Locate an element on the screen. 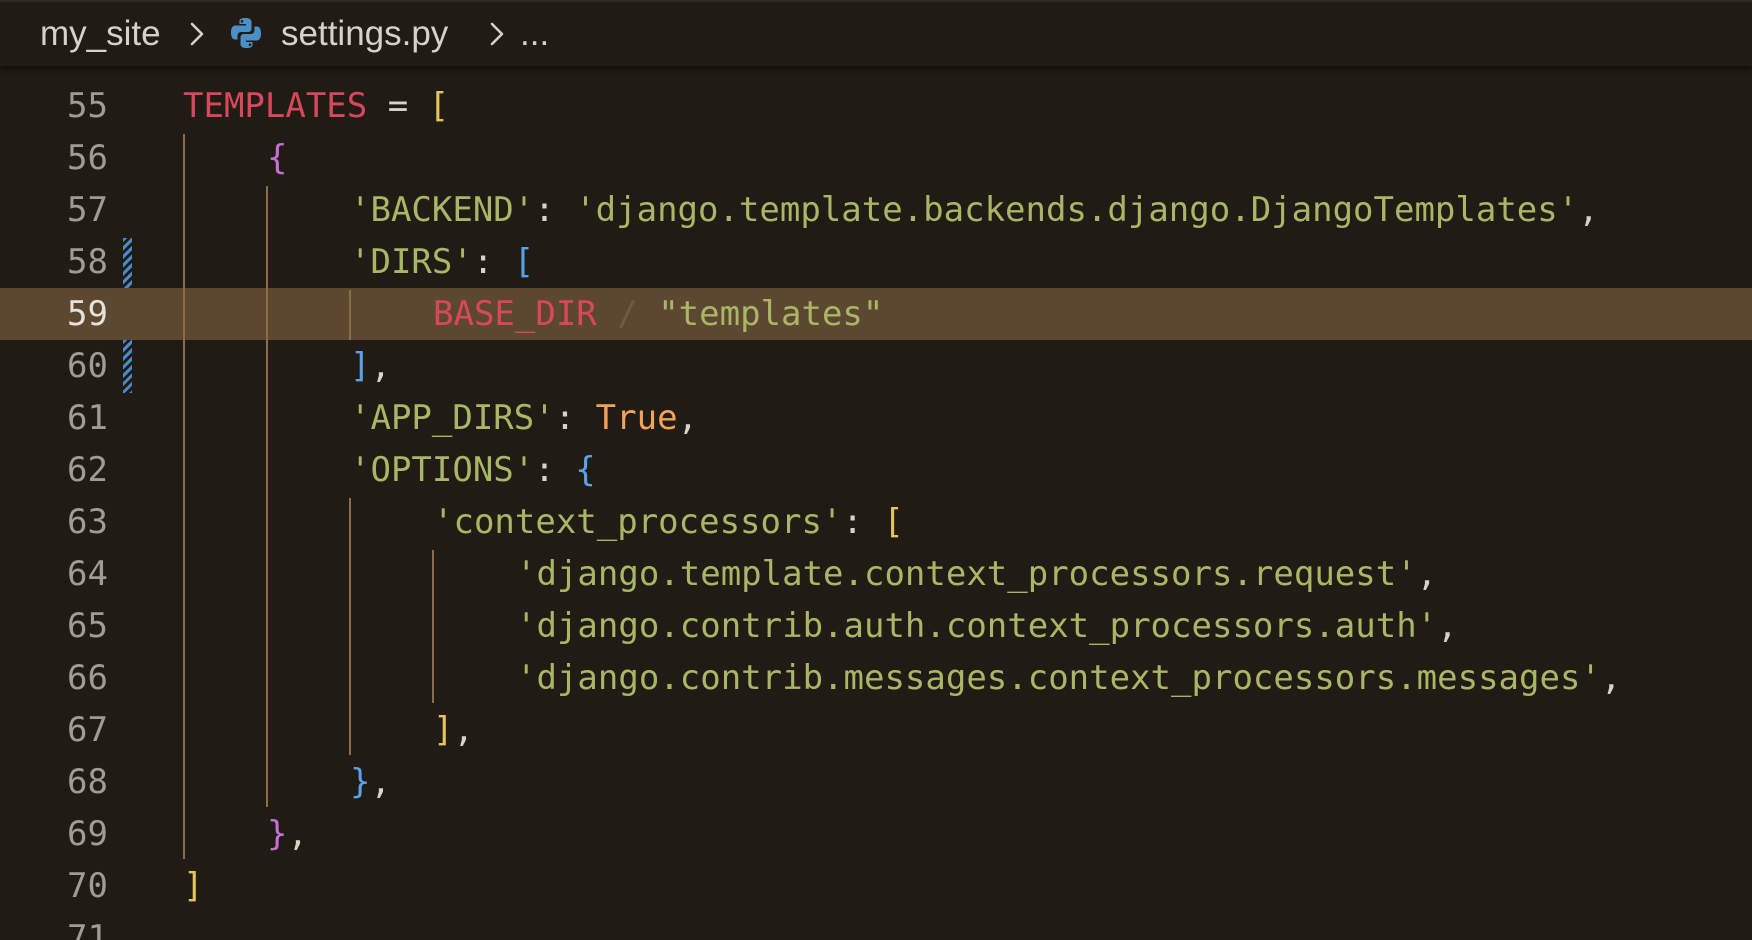  code-line: 61 'APP_DIRS': True, is located at coordinates (876, 418).